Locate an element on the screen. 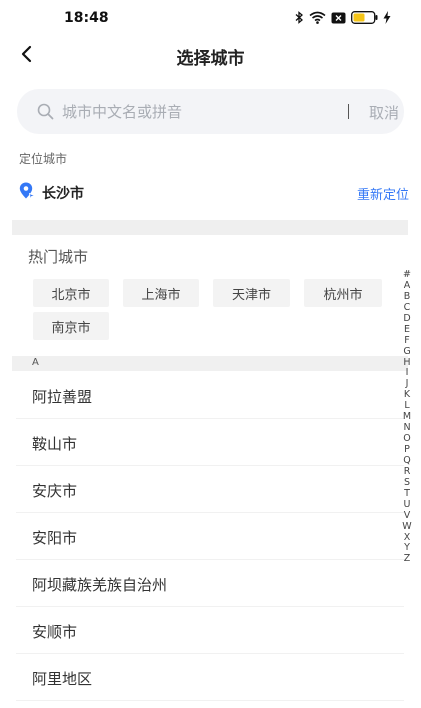  list-item: 阿拉善盟 is located at coordinates (210, 395).